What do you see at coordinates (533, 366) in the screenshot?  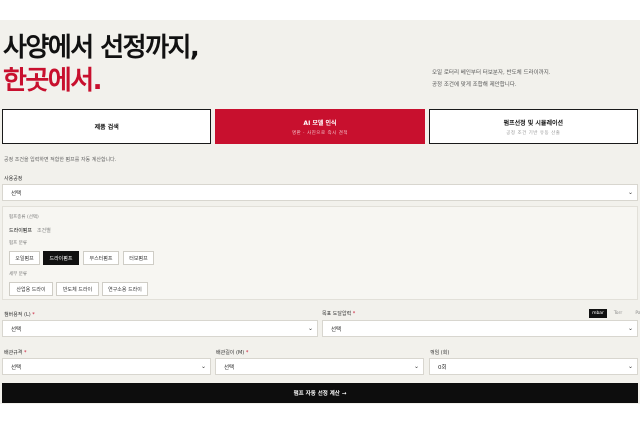 I see `bends-select: 0회 ⌄` at bounding box center [533, 366].